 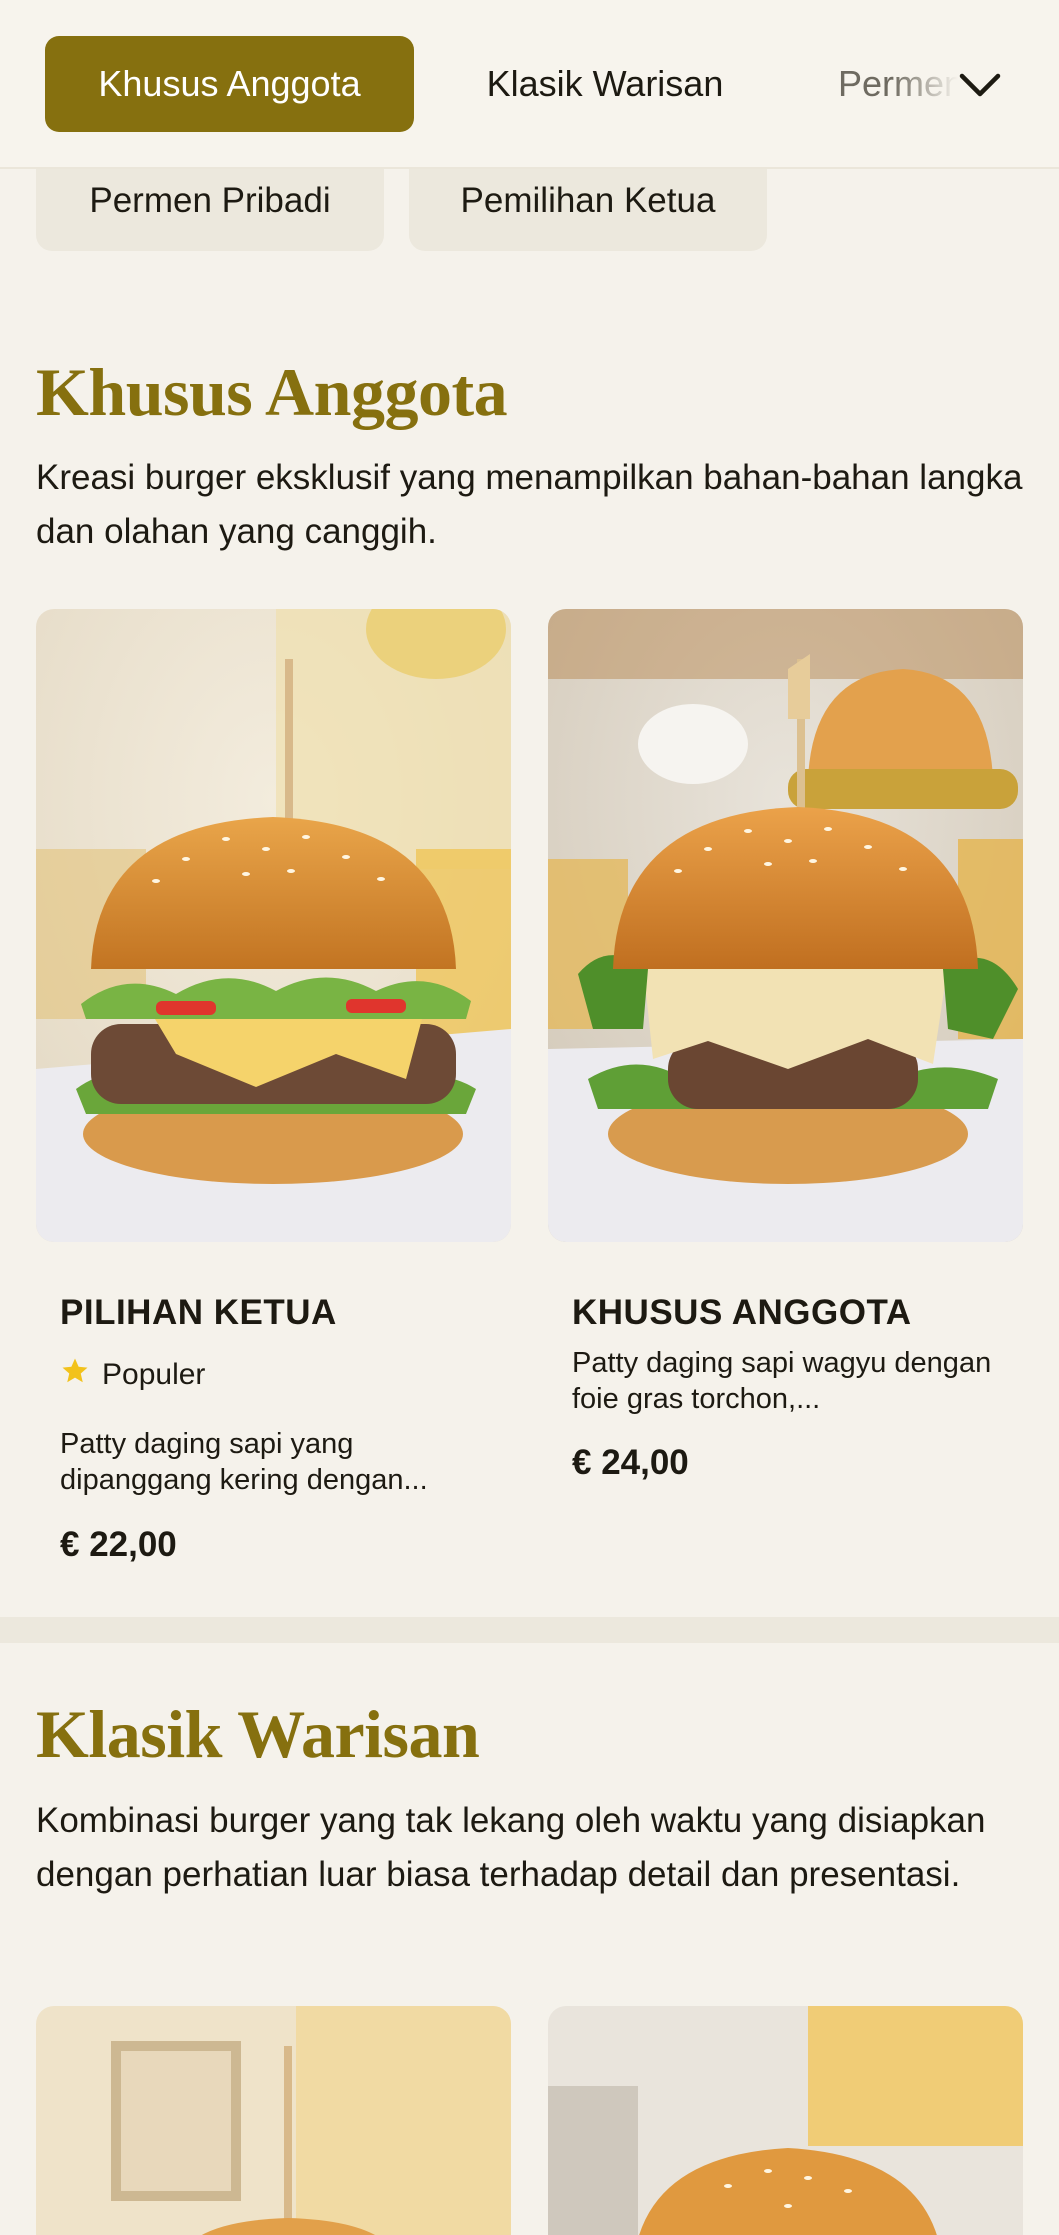 What do you see at coordinates (154, 1374) in the screenshot?
I see `badge-label: Populer` at bounding box center [154, 1374].